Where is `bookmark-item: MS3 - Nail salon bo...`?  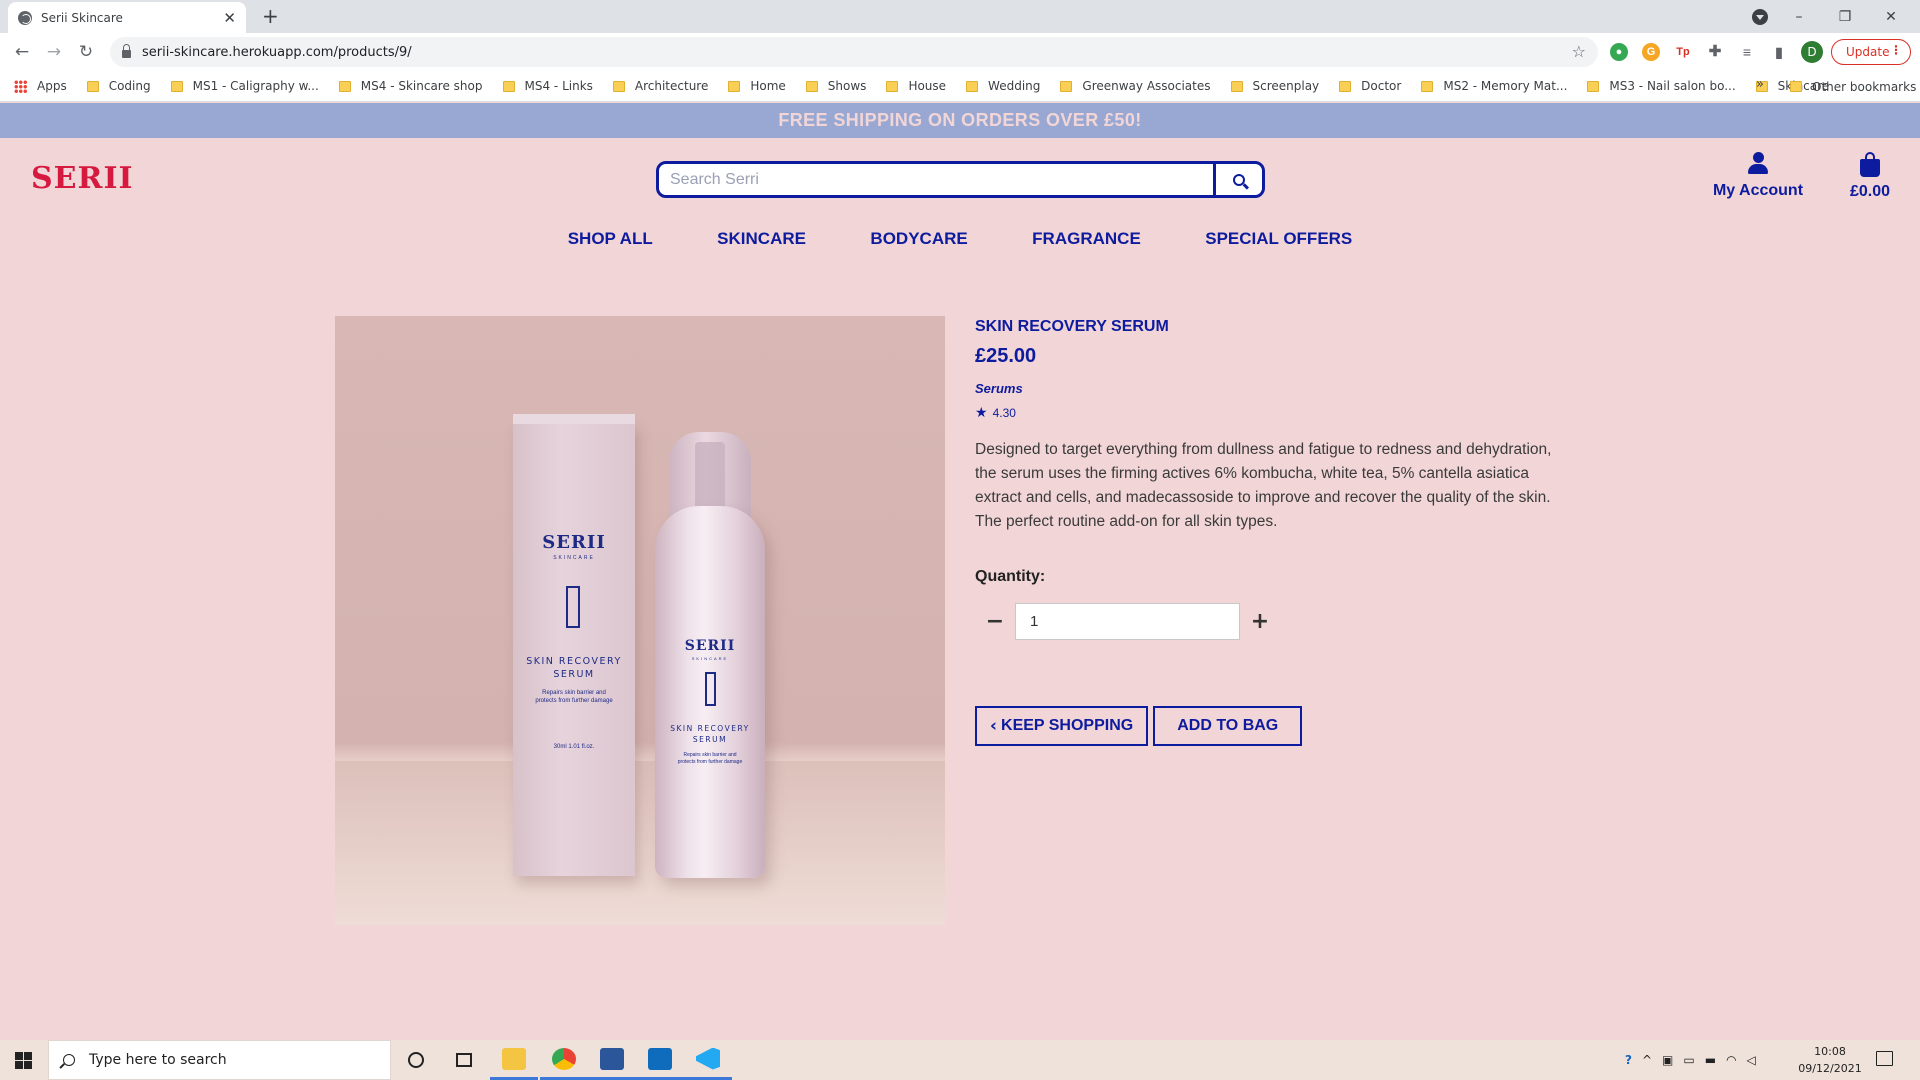
bookmark-item: MS3 - Nail salon bo... is located at coordinates (1661, 86).